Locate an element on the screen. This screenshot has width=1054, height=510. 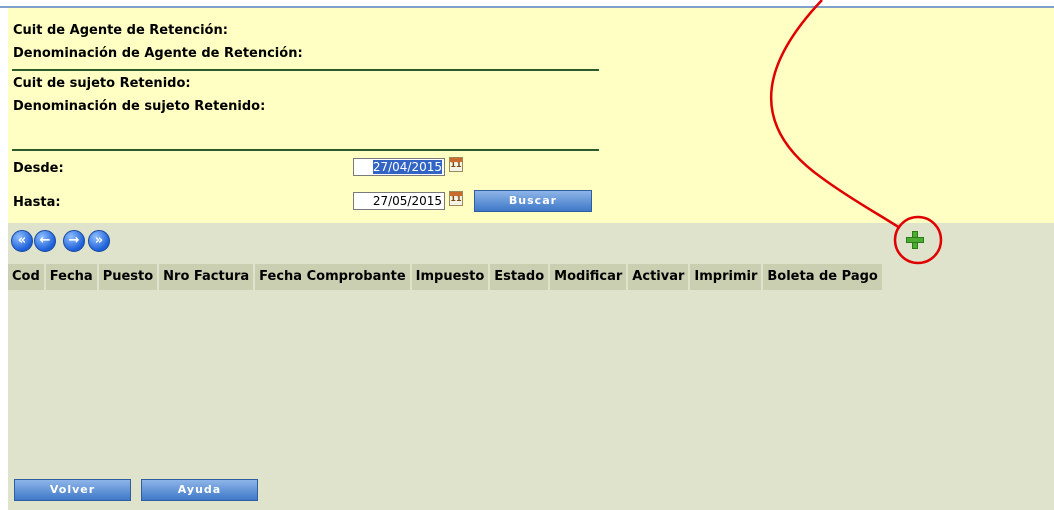
column-header-puesto: Puesto is located at coordinates (128, 277).